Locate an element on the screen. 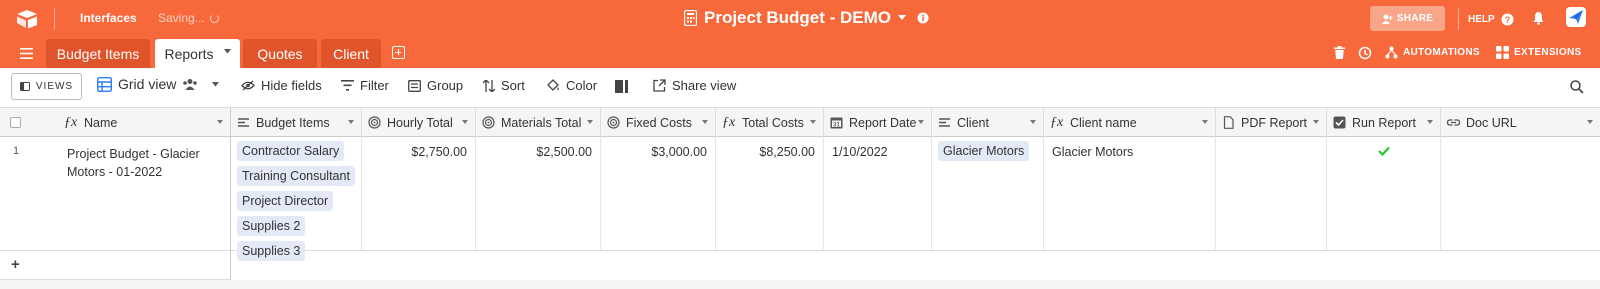  search-icon is located at coordinates (1577, 87).